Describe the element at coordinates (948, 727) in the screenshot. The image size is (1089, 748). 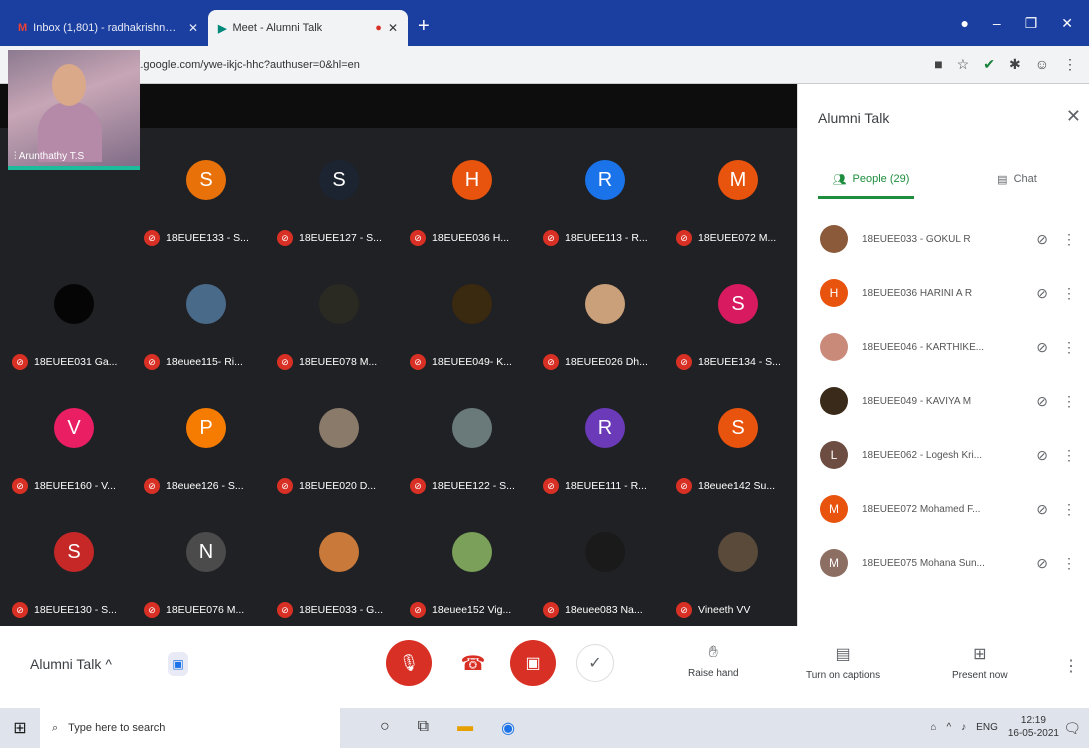
I see `chevron-up-icon: ^` at that location.